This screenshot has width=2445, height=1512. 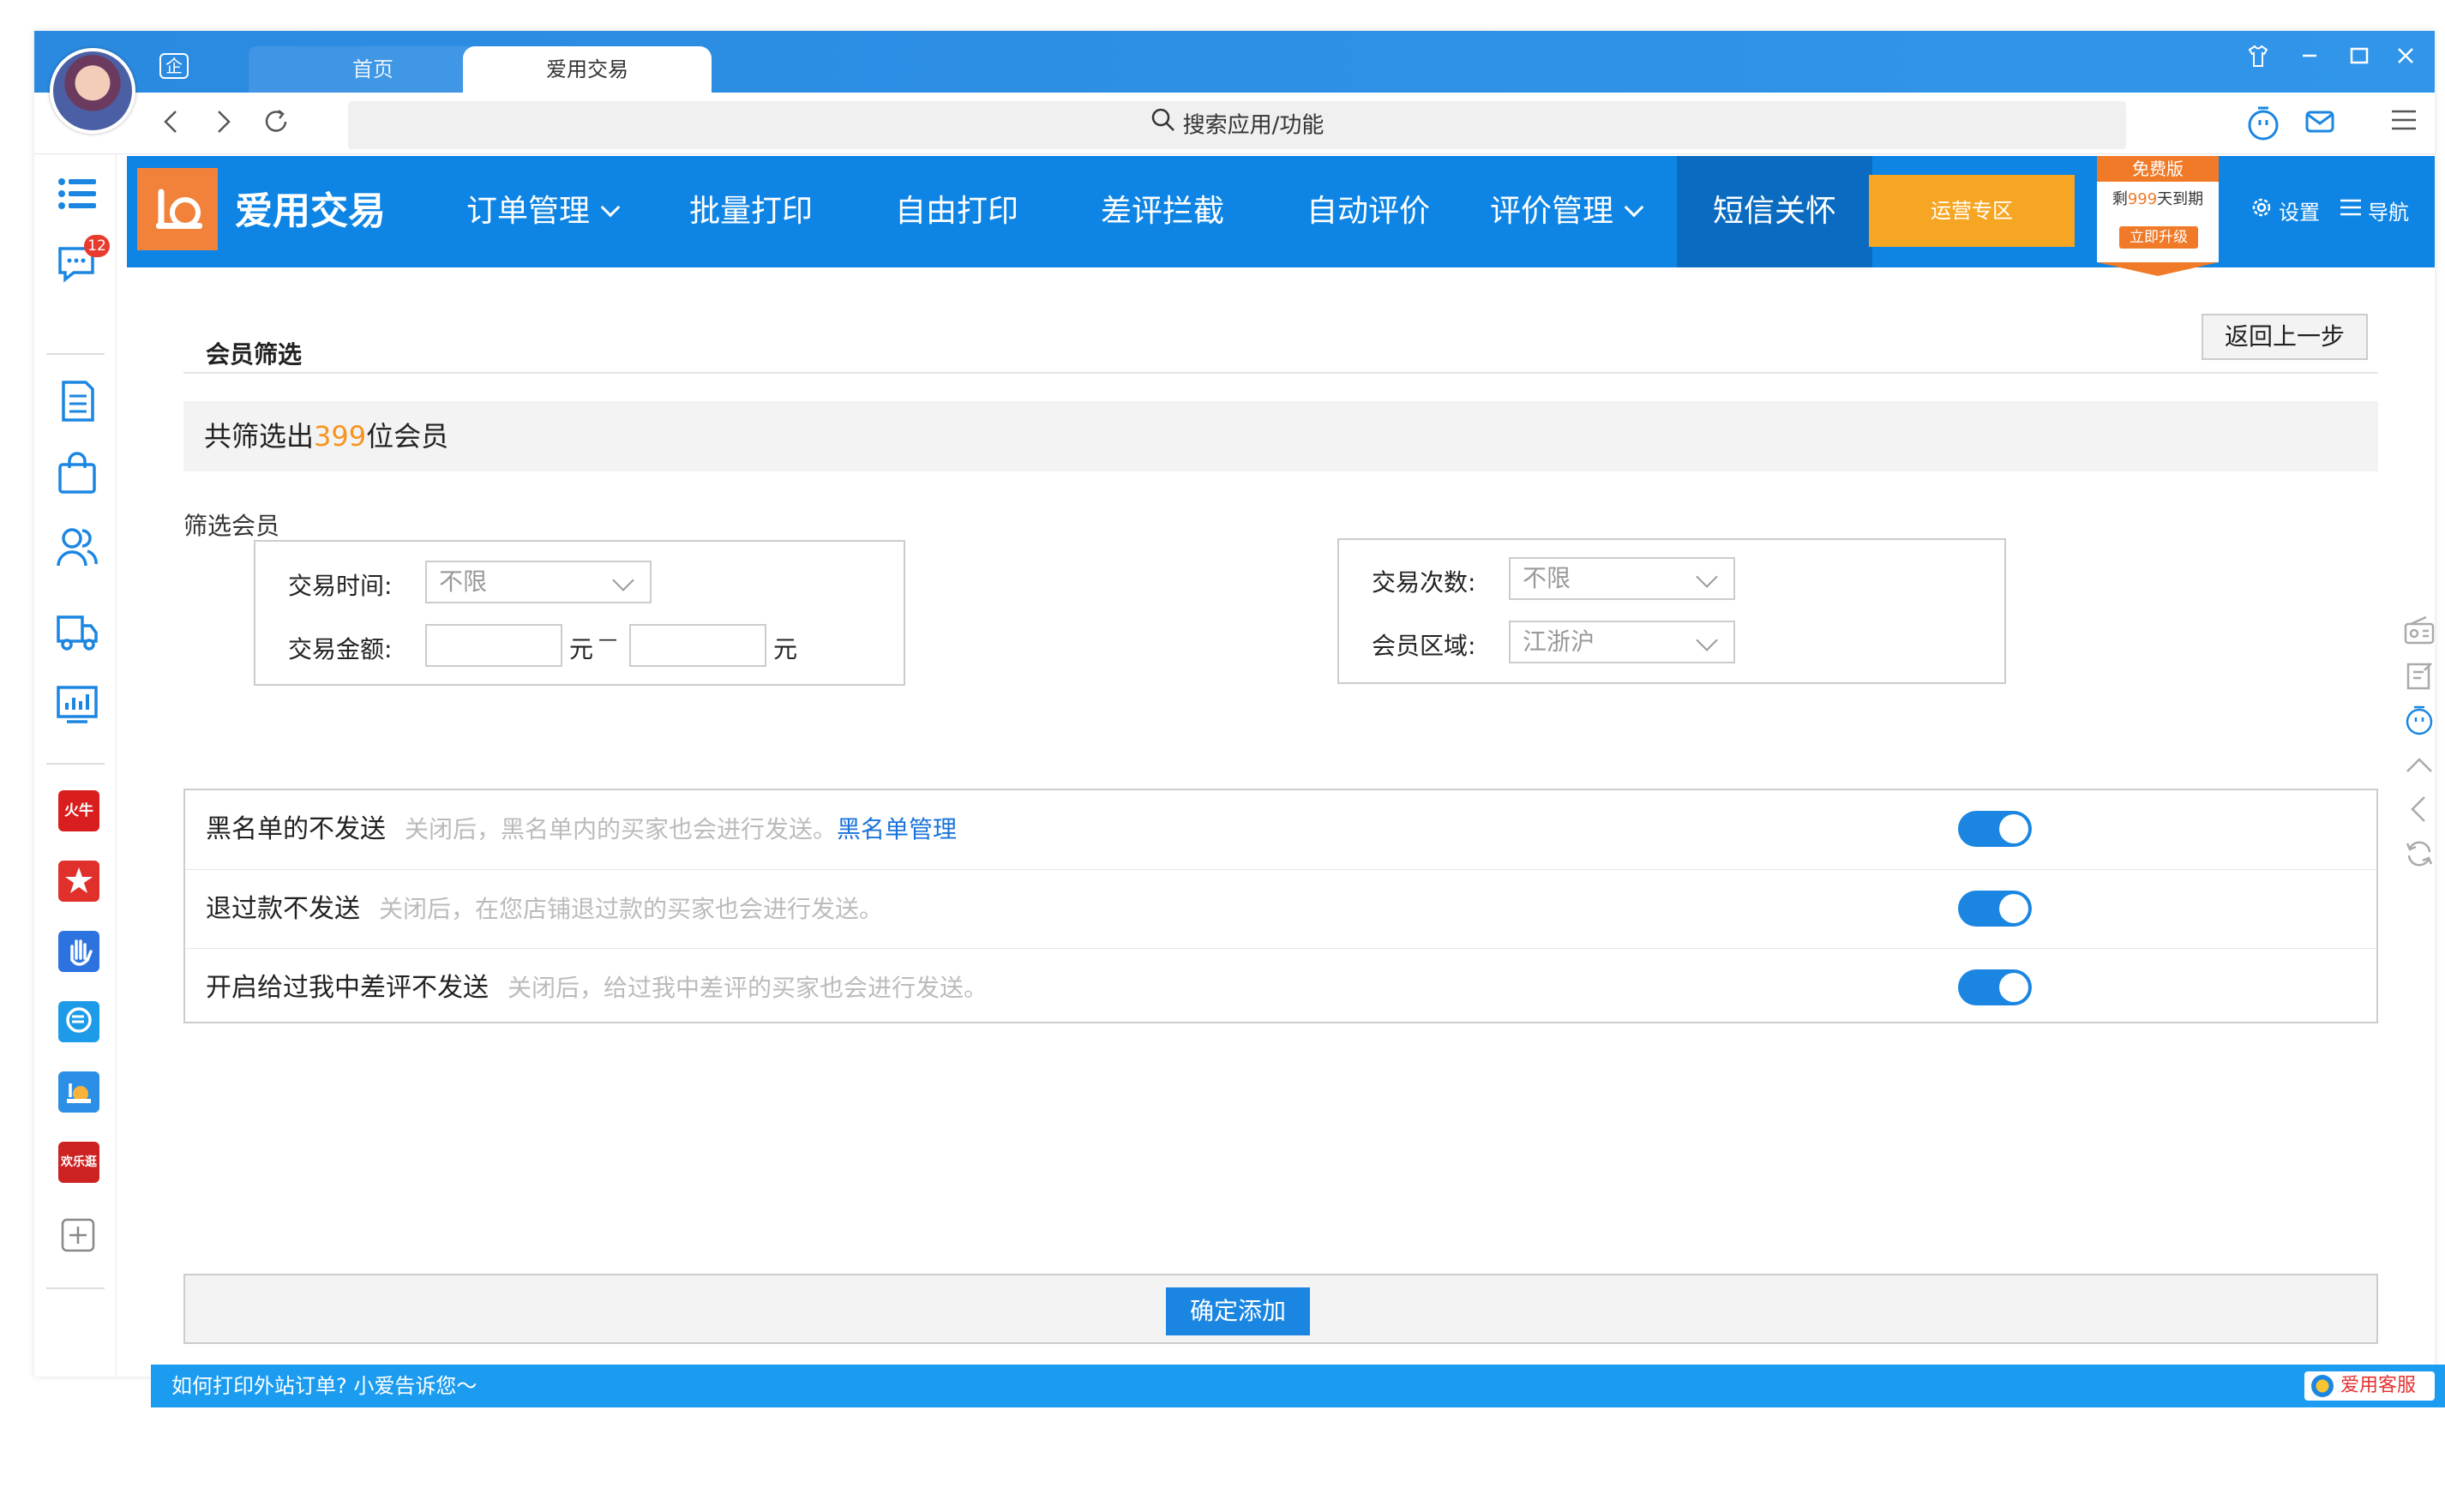 I want to click on action-bar: 确定添加, so click(x=1280, y=1309).